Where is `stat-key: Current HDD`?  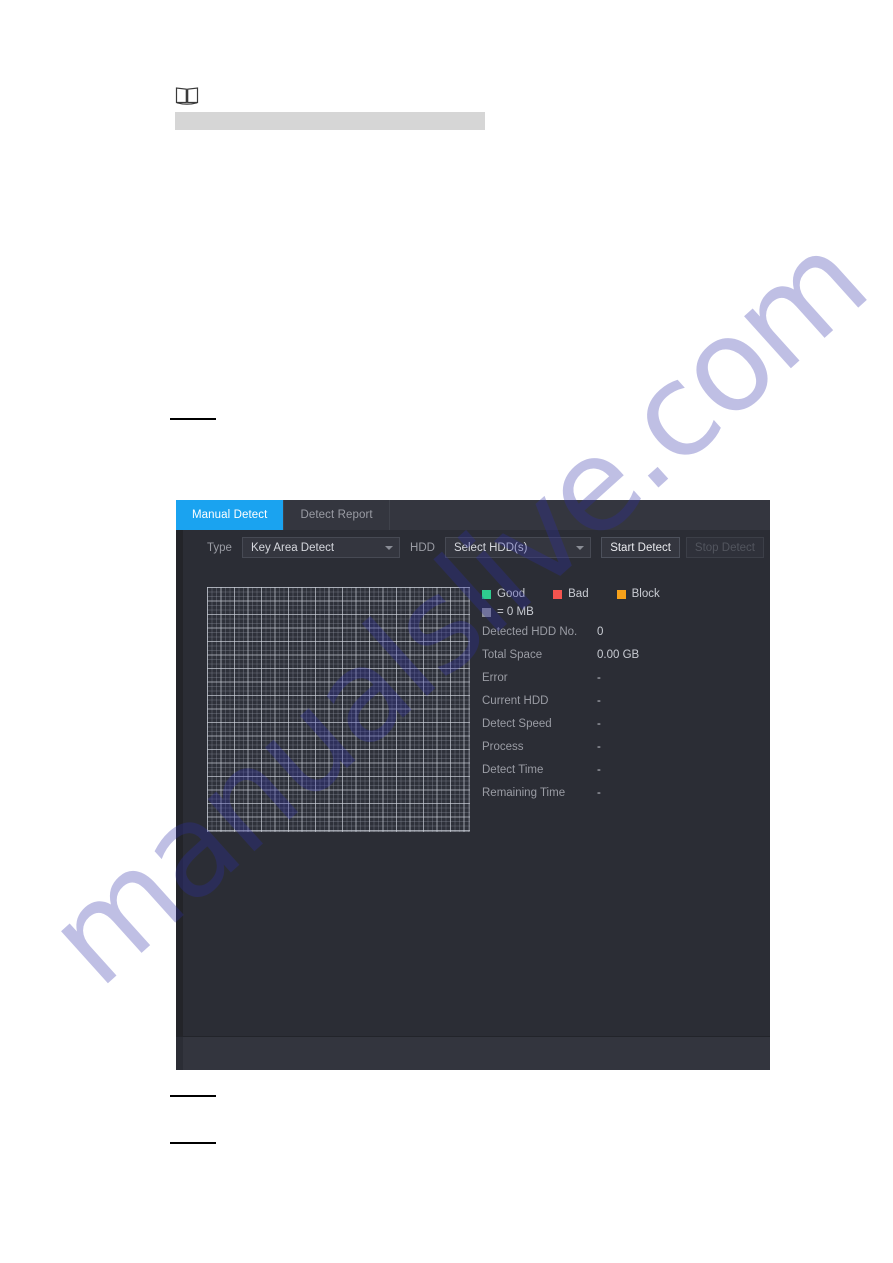 stat-key: Current HDD is located at coordinates (515, 700).